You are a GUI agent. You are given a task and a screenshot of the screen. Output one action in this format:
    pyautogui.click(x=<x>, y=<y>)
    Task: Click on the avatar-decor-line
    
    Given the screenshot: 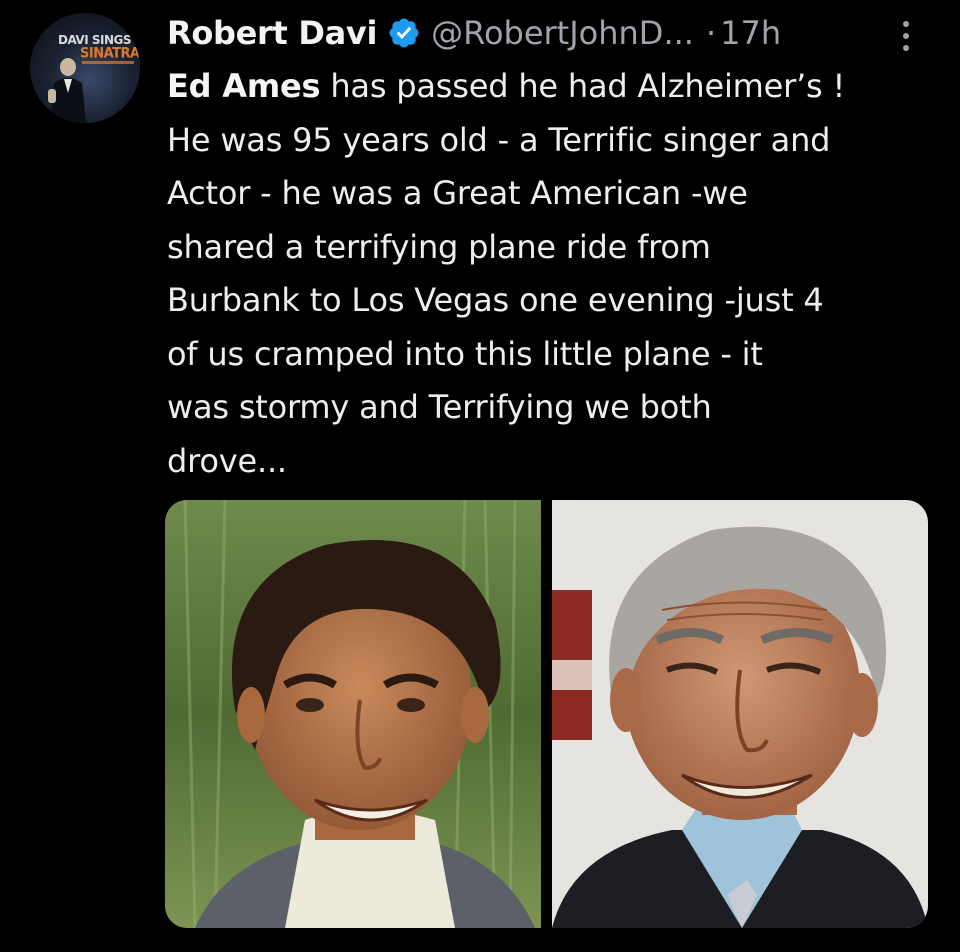 What is the action you would take?
    pyautogui.click(x=108, y=62)
    